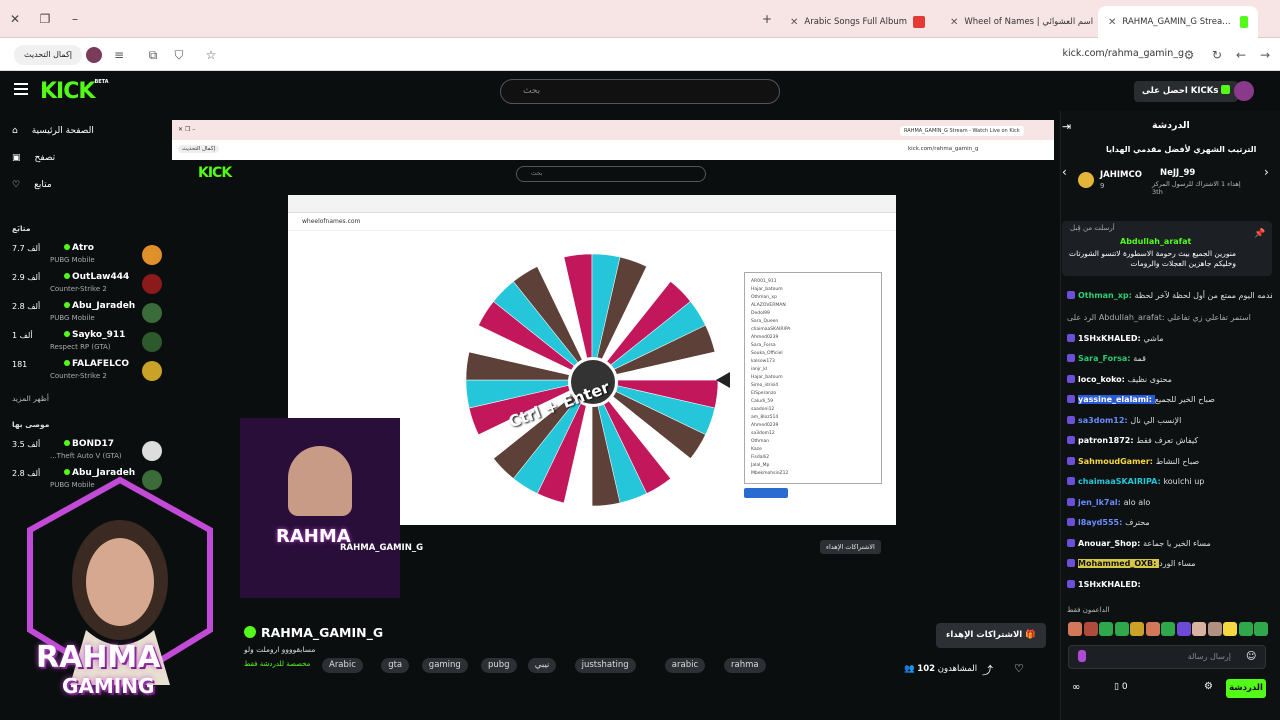 Image resolution: width=1280 pixels, height=720 pixels. What do you see at coordinates (1169, 440) in the screenshot?
I see `chat-message: patron1872: كيفاش تعرف فقط` at bounding box center [1169, 440].